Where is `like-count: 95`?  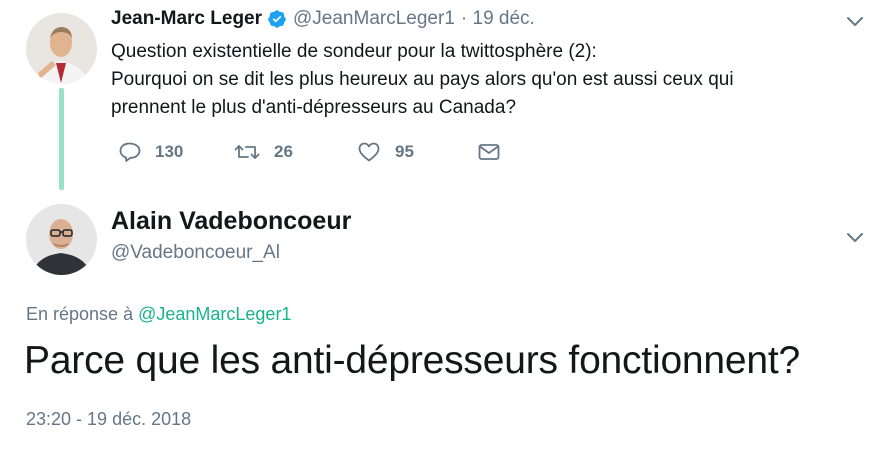
like-count: 95 is located at coordinates (404, 151).